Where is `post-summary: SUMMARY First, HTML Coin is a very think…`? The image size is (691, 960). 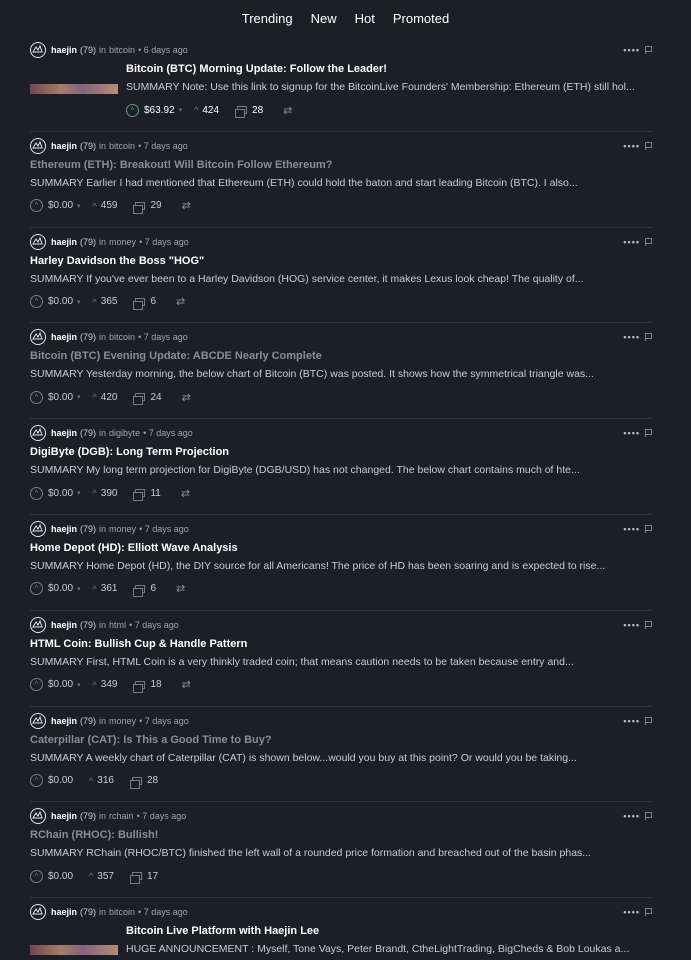
post-summary: SUMMARY First, HTML Coin is a very think… is located at coordinates (341, 662).